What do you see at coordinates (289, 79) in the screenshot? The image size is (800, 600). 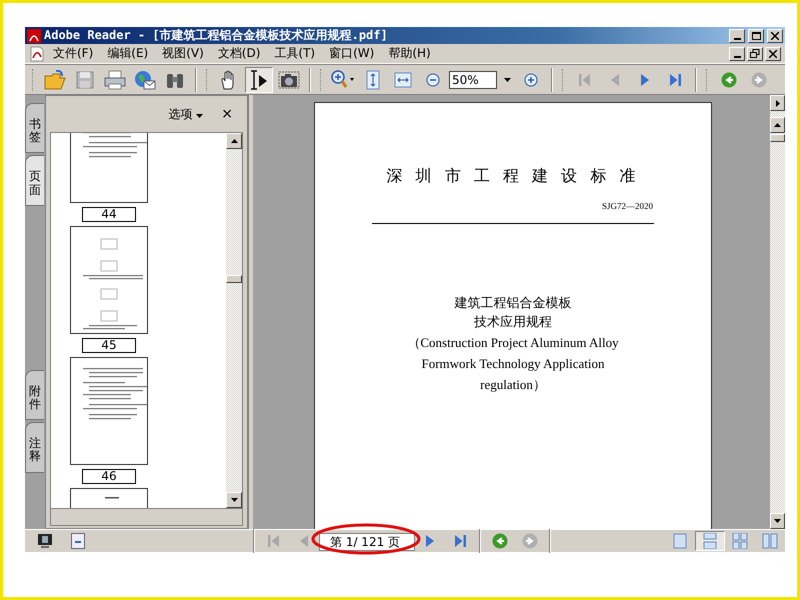 I see `camera-icon` at bounding box center [289, 79].